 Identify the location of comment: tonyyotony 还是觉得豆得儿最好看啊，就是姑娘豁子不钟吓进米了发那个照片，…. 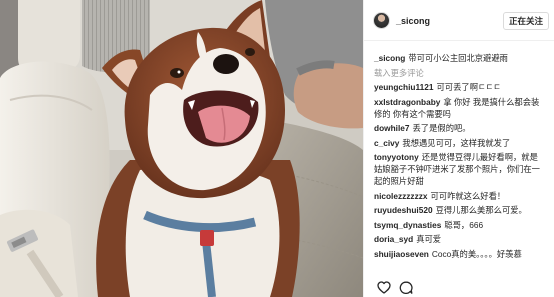
(460, 169).